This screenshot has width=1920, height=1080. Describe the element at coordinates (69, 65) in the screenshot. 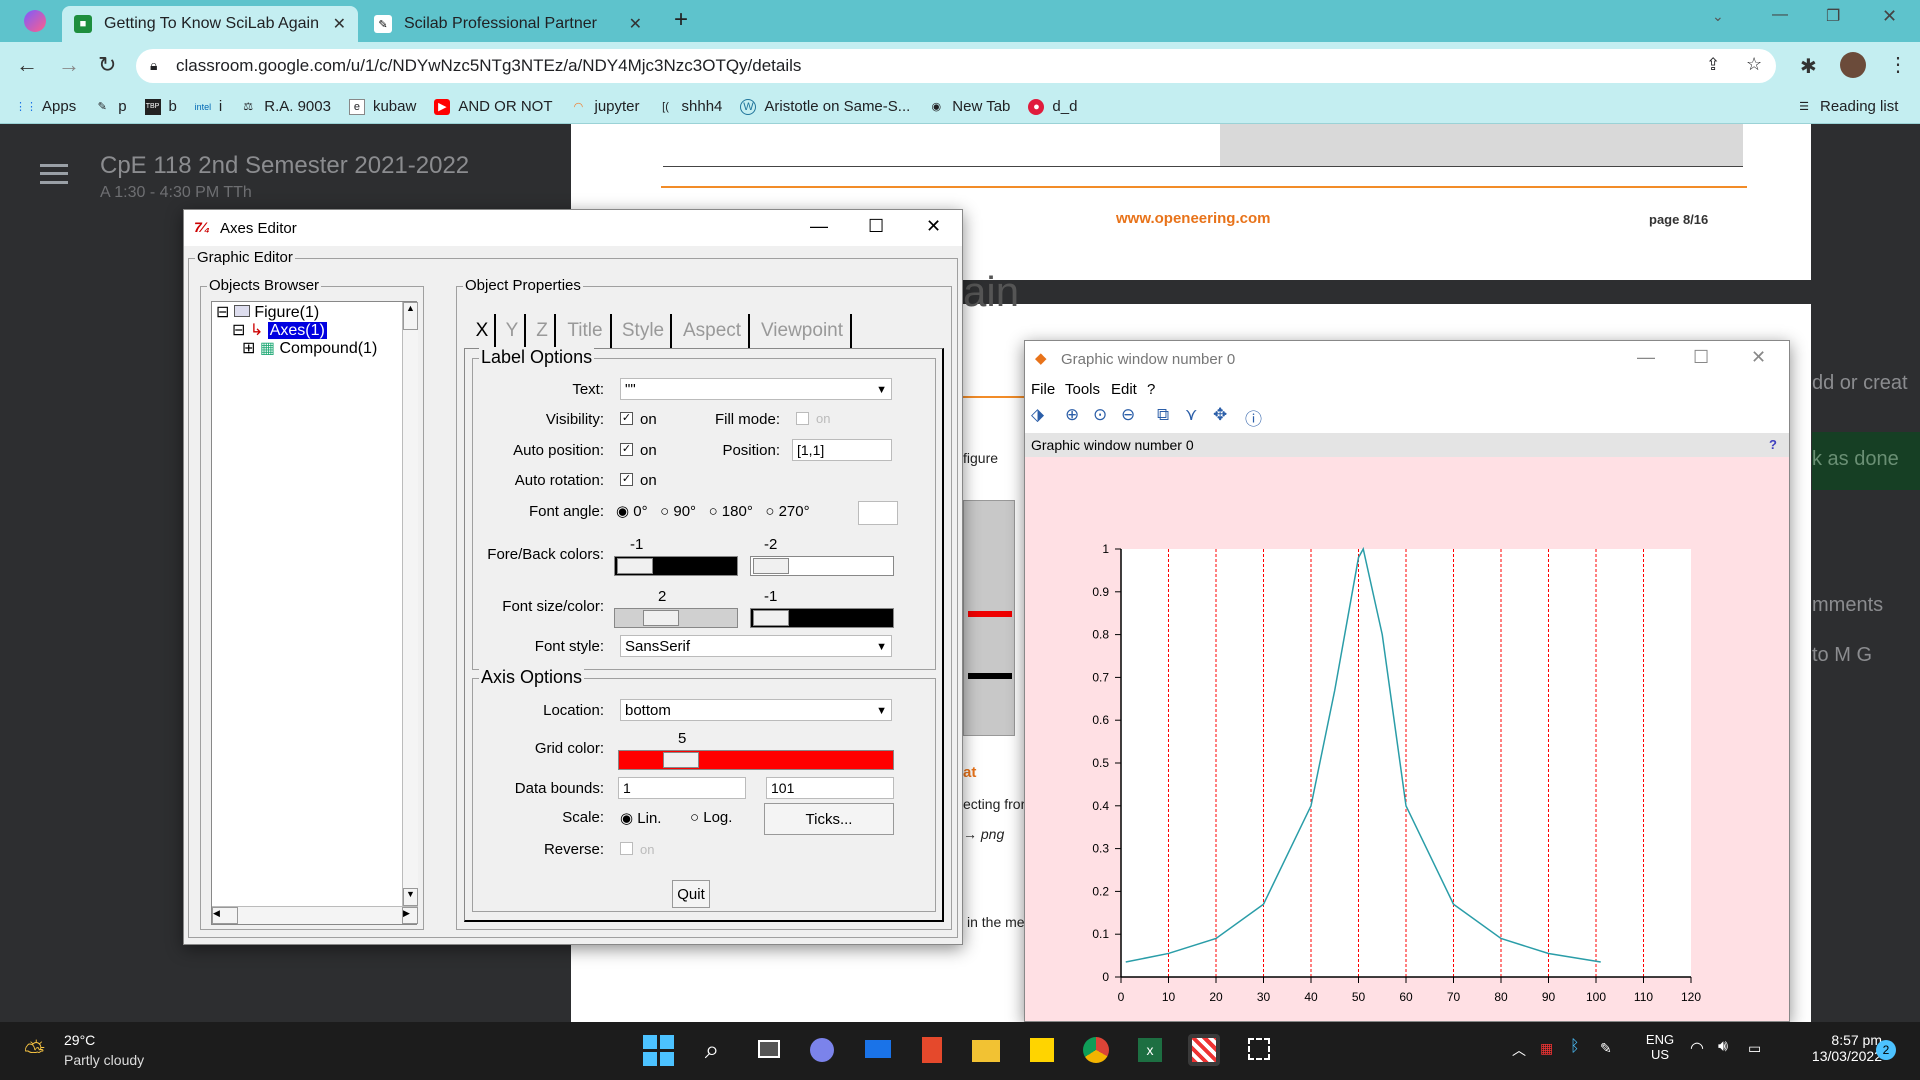

I see `forward-icon: →` at that location.